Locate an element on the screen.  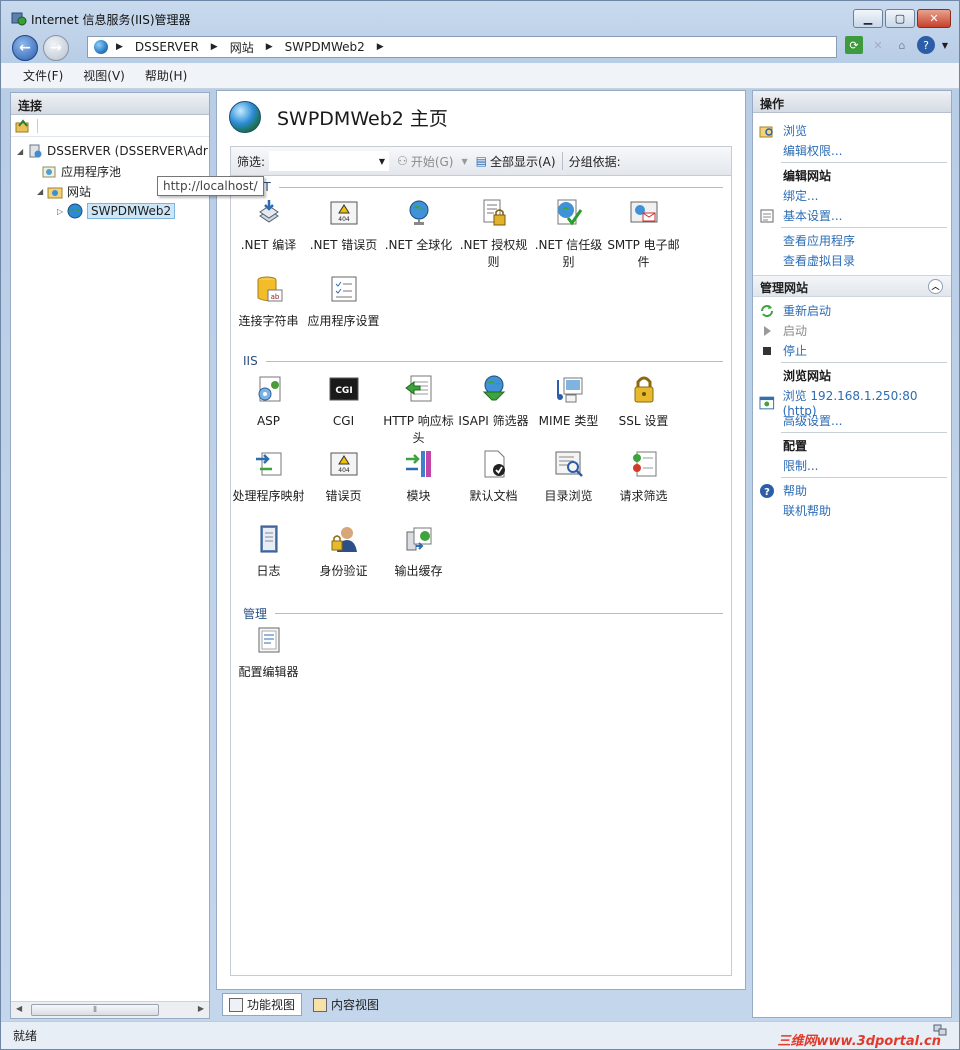
breadcrumb-site: ▶ SWPDMWeb2 is located at coordinates (315, 47).